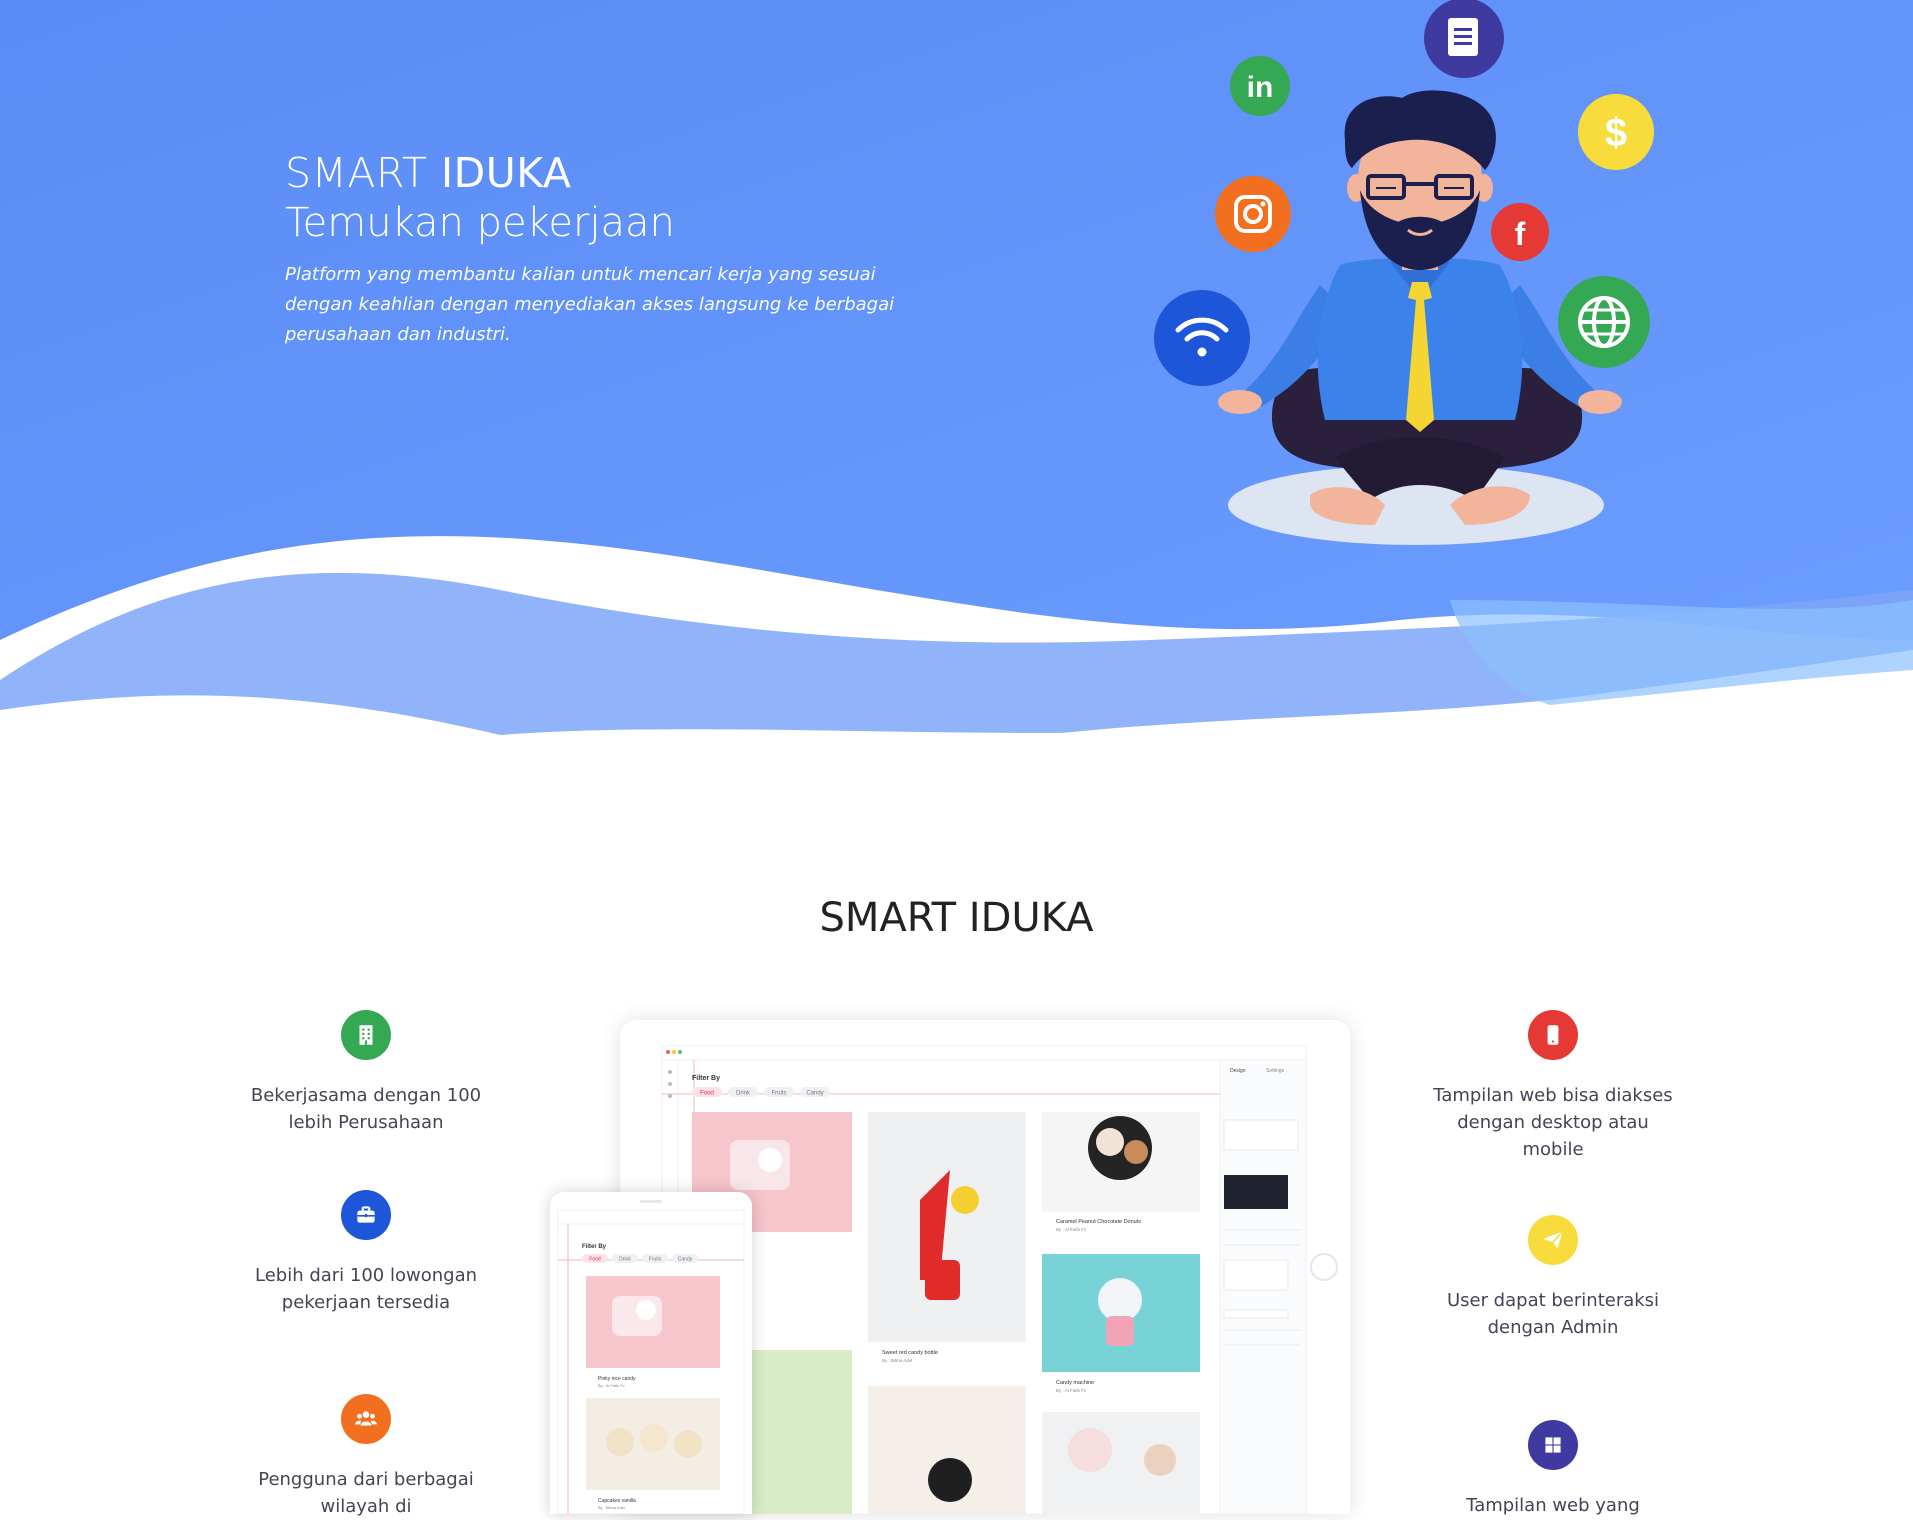  Describe the element at coordinates (1553, 1278) in the screenshot. I see `feature-interaction: User dapat berinteraksi dengan Admin` at that location.